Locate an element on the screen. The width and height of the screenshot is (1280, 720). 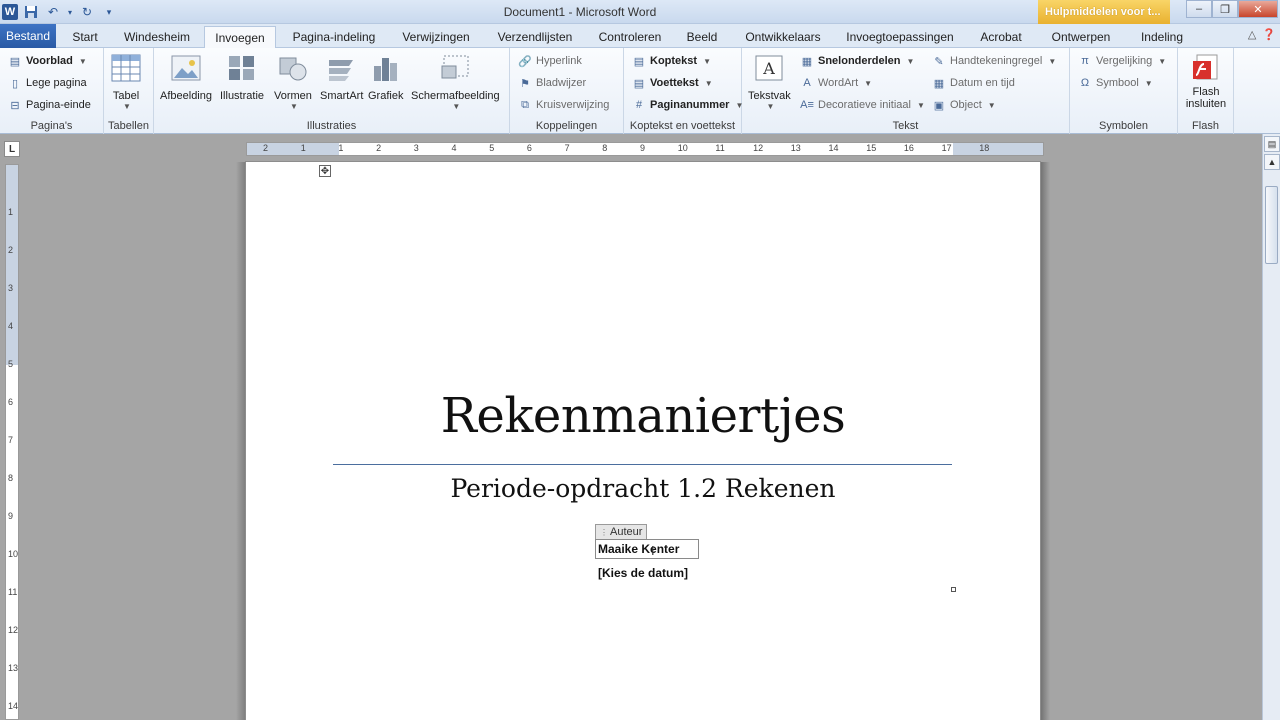
page-number-icon: # is located at coordinates (639, 105).